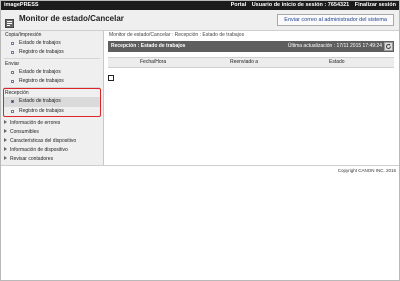 Image resolution: width=400 pixels, height=281 pixels. What do you see at coordinates (23, 35) in the screenshot?
I see `sidebar-group-copy-print: Copia/Impresión` at bounding box center [23, 35].